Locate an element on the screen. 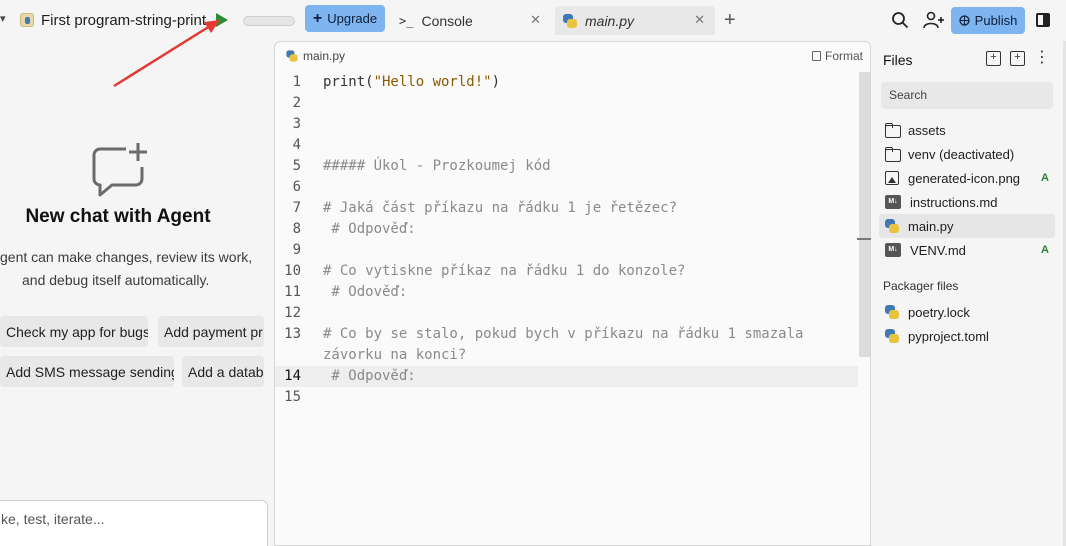 The height and width of the screenshot is (546, 1066). code-line: závorku na konci? is located at coordinates (566, 355).